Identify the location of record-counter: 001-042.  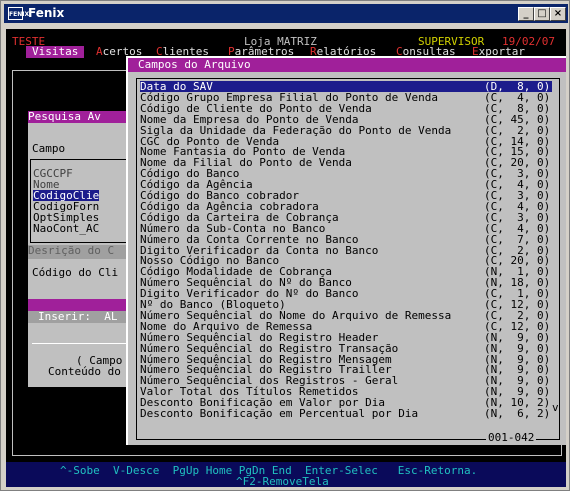
(511, 437).